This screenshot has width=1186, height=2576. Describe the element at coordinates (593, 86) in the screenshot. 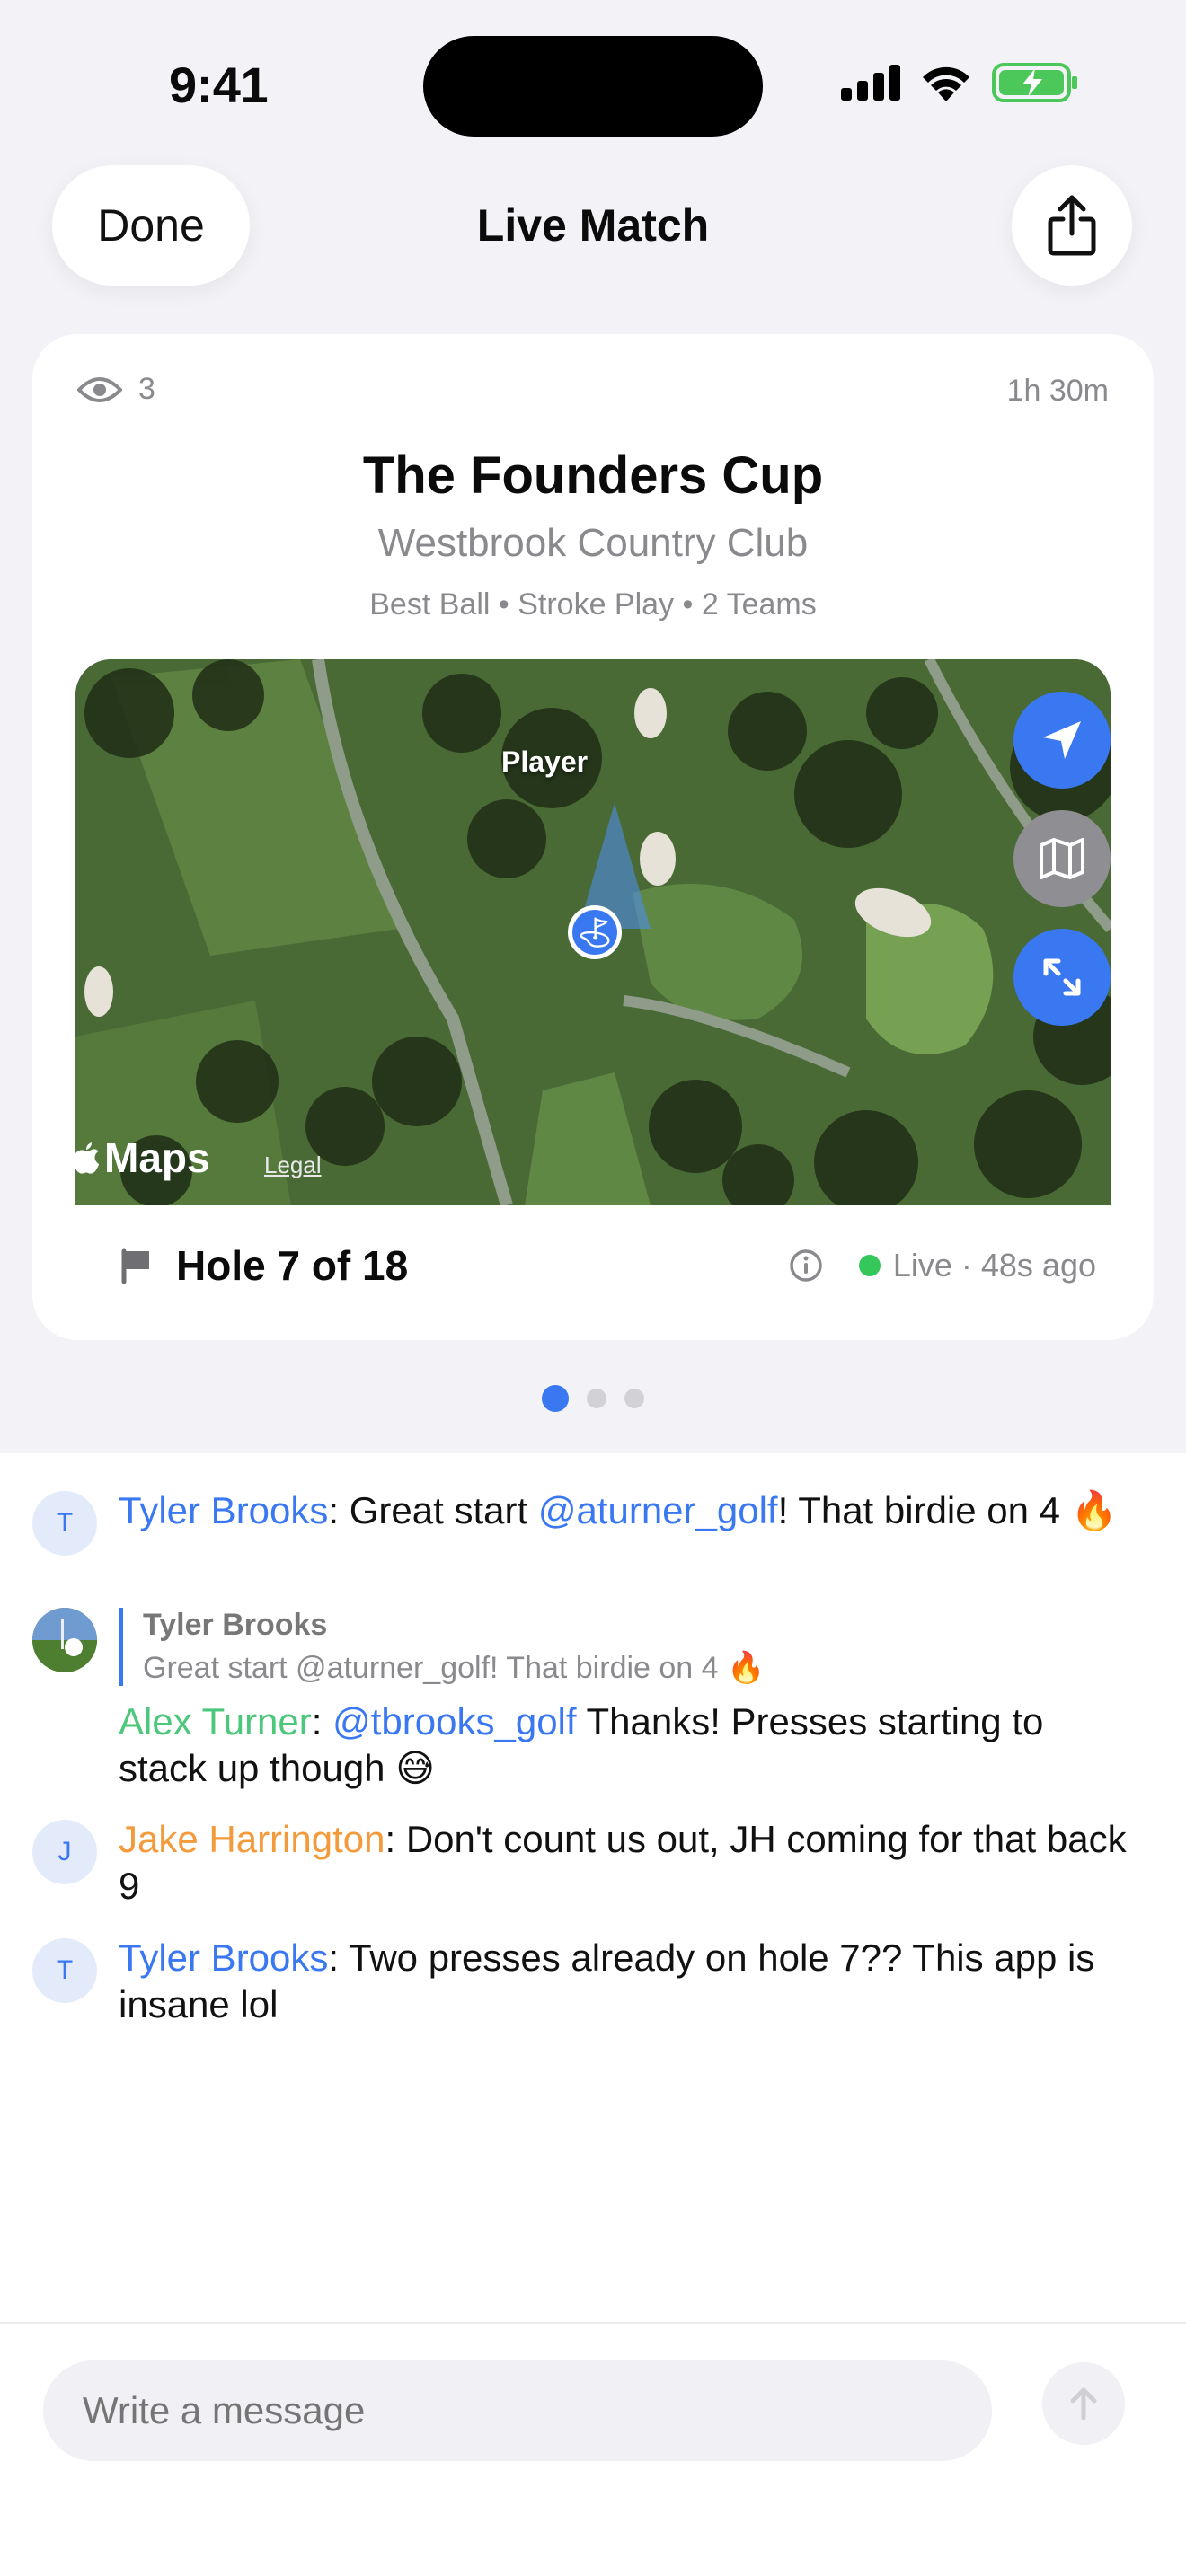

I see `dynamic-island` at that location.